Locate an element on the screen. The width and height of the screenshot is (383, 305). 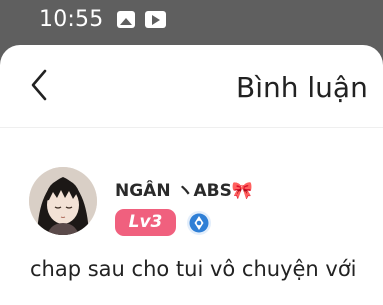
username: NGÂN ヽABS🎀 is located at coordinates (184, 188).